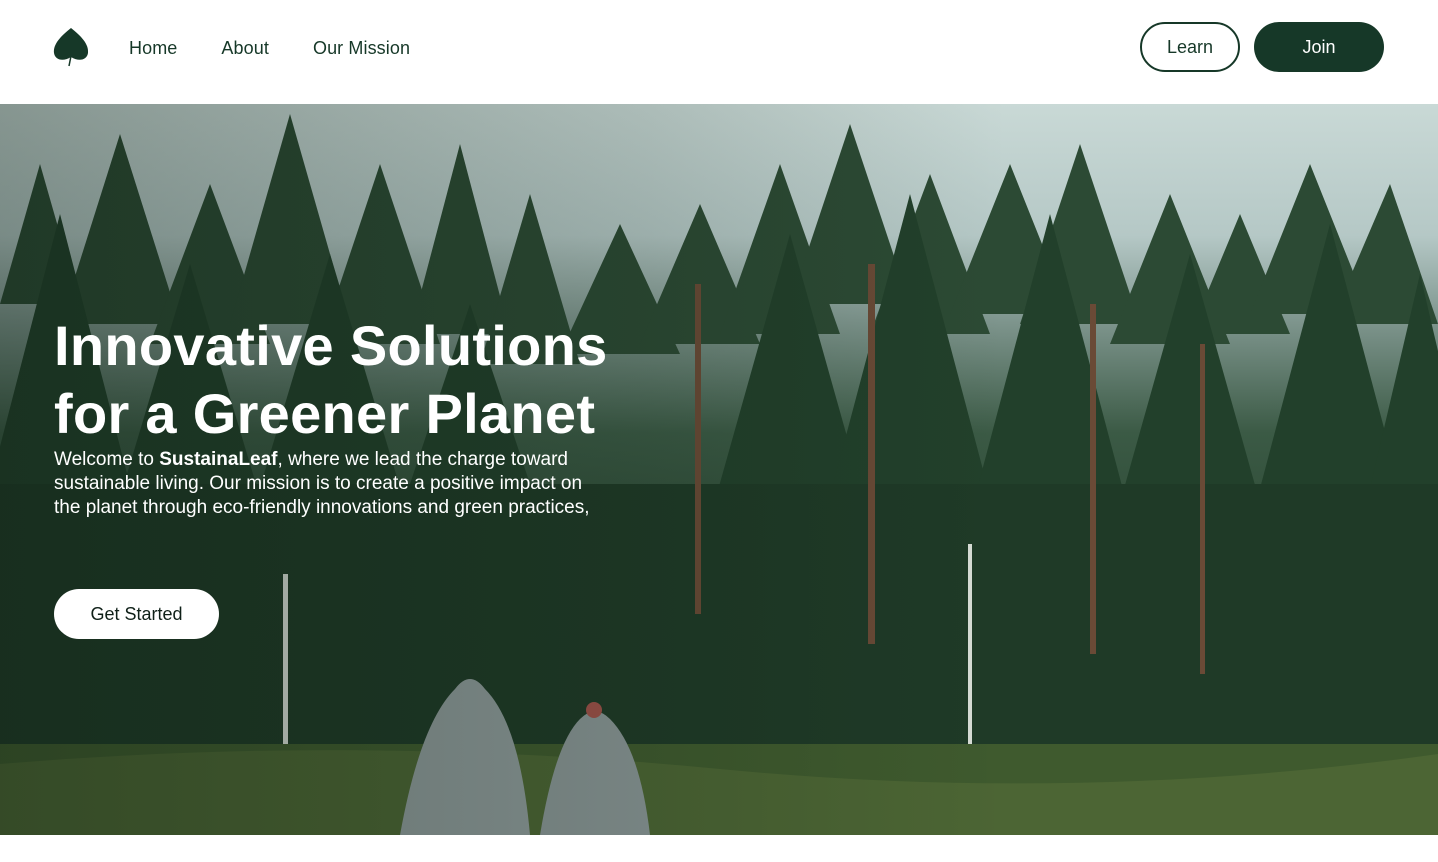 Image resolution: width=1438 pixels, height=862 pixels. Describe the element at coordinates (269, 48) in the screenshot. I see `main-nav: Home About Our Mission` at that location.